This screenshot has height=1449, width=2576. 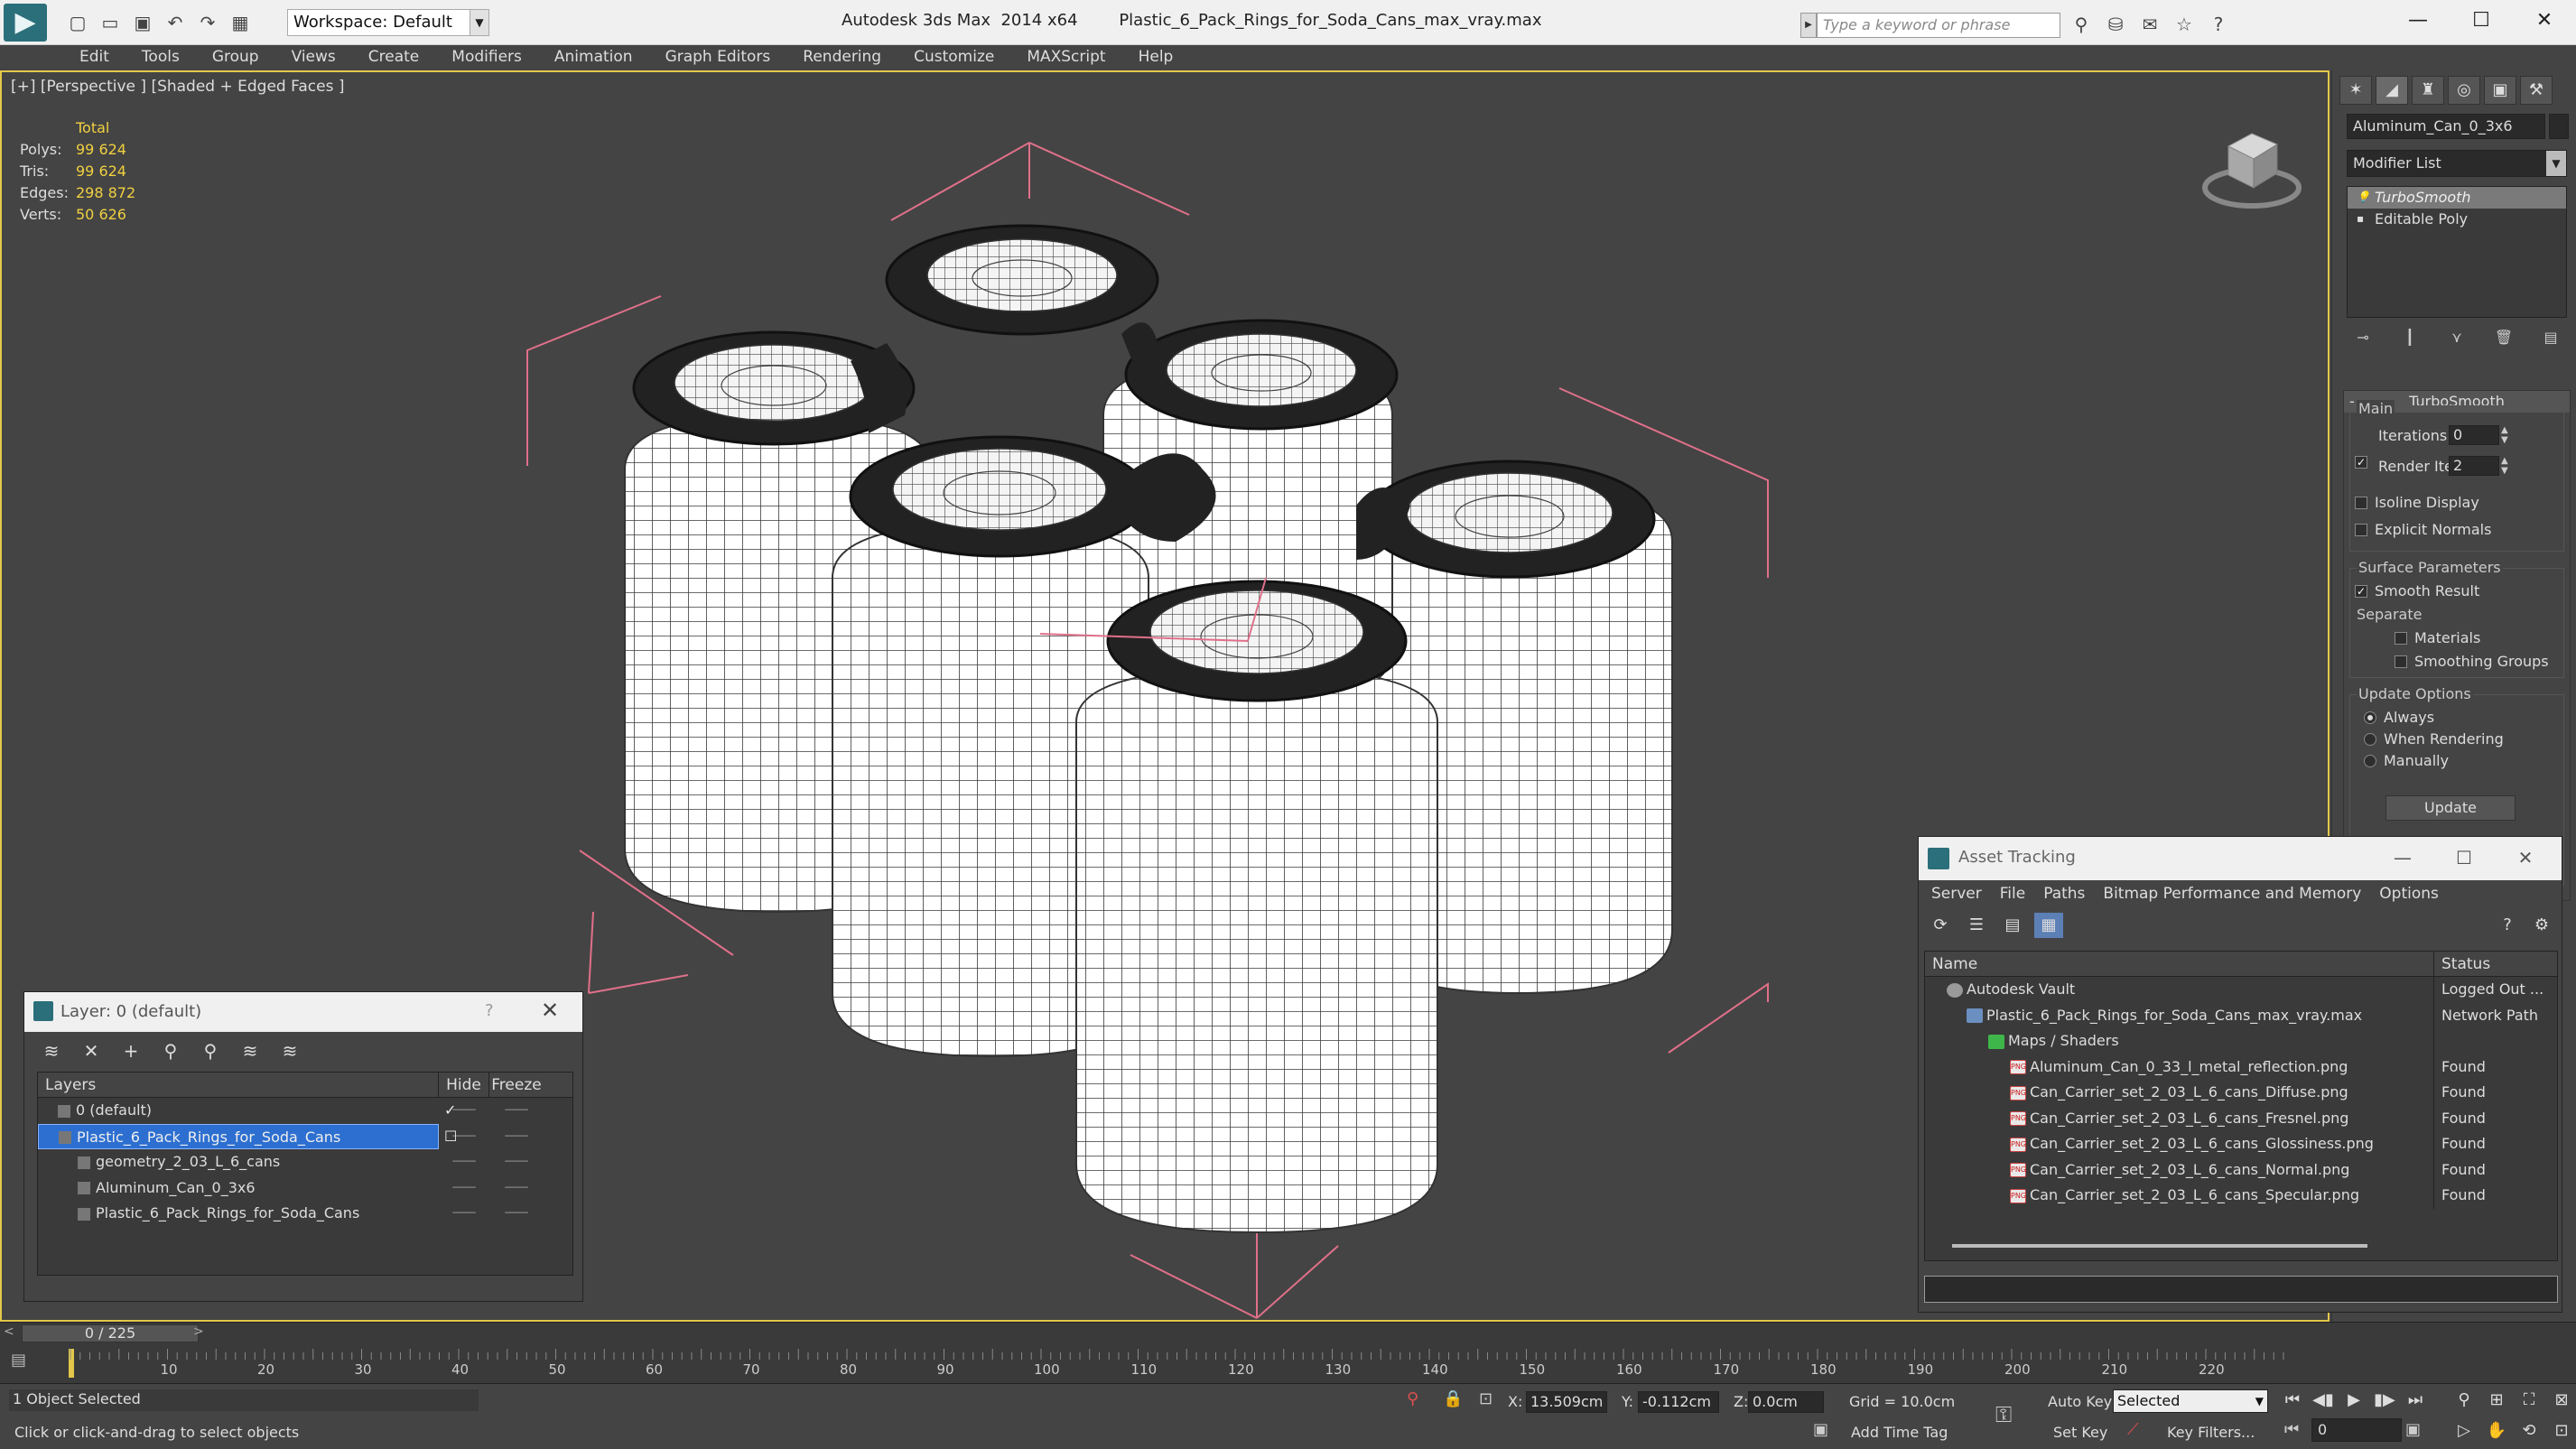 I want to click on key-filter-dropdown: Selected ▼, so click(x=2190, y=1401).